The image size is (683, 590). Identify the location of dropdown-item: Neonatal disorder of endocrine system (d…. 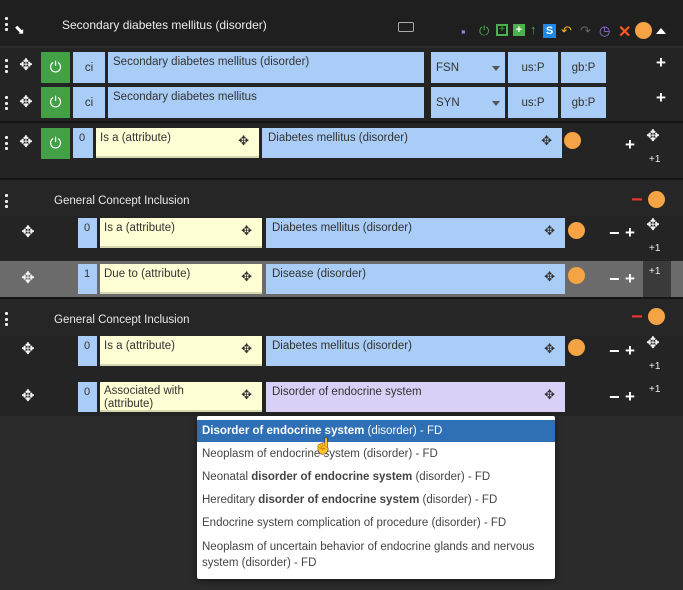
(376, 476).